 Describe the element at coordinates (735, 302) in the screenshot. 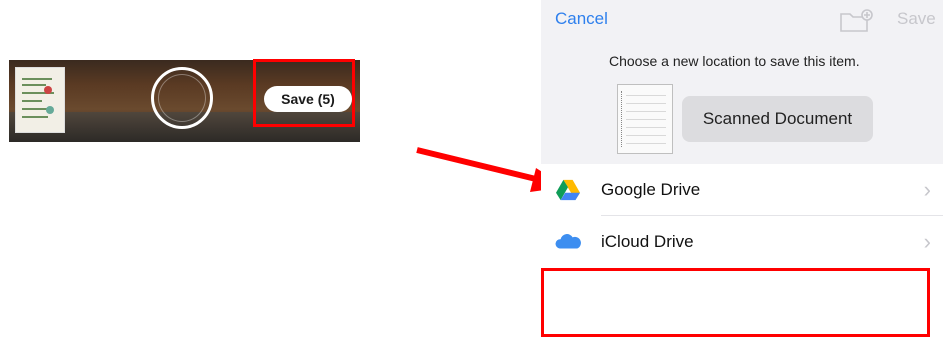

I see `highlight-empty-area` at that location.